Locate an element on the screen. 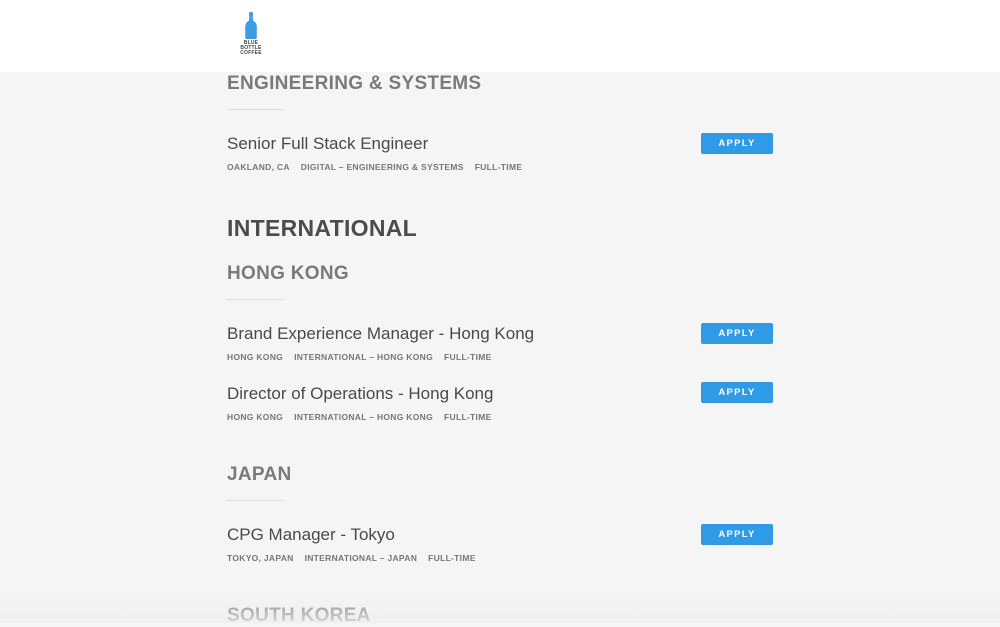 The height and width of the screenshot is (627, 1000). job-title-brand-experience-manager: Brand Experience Manager - Hong Kong is located at coordinates (380, 334).